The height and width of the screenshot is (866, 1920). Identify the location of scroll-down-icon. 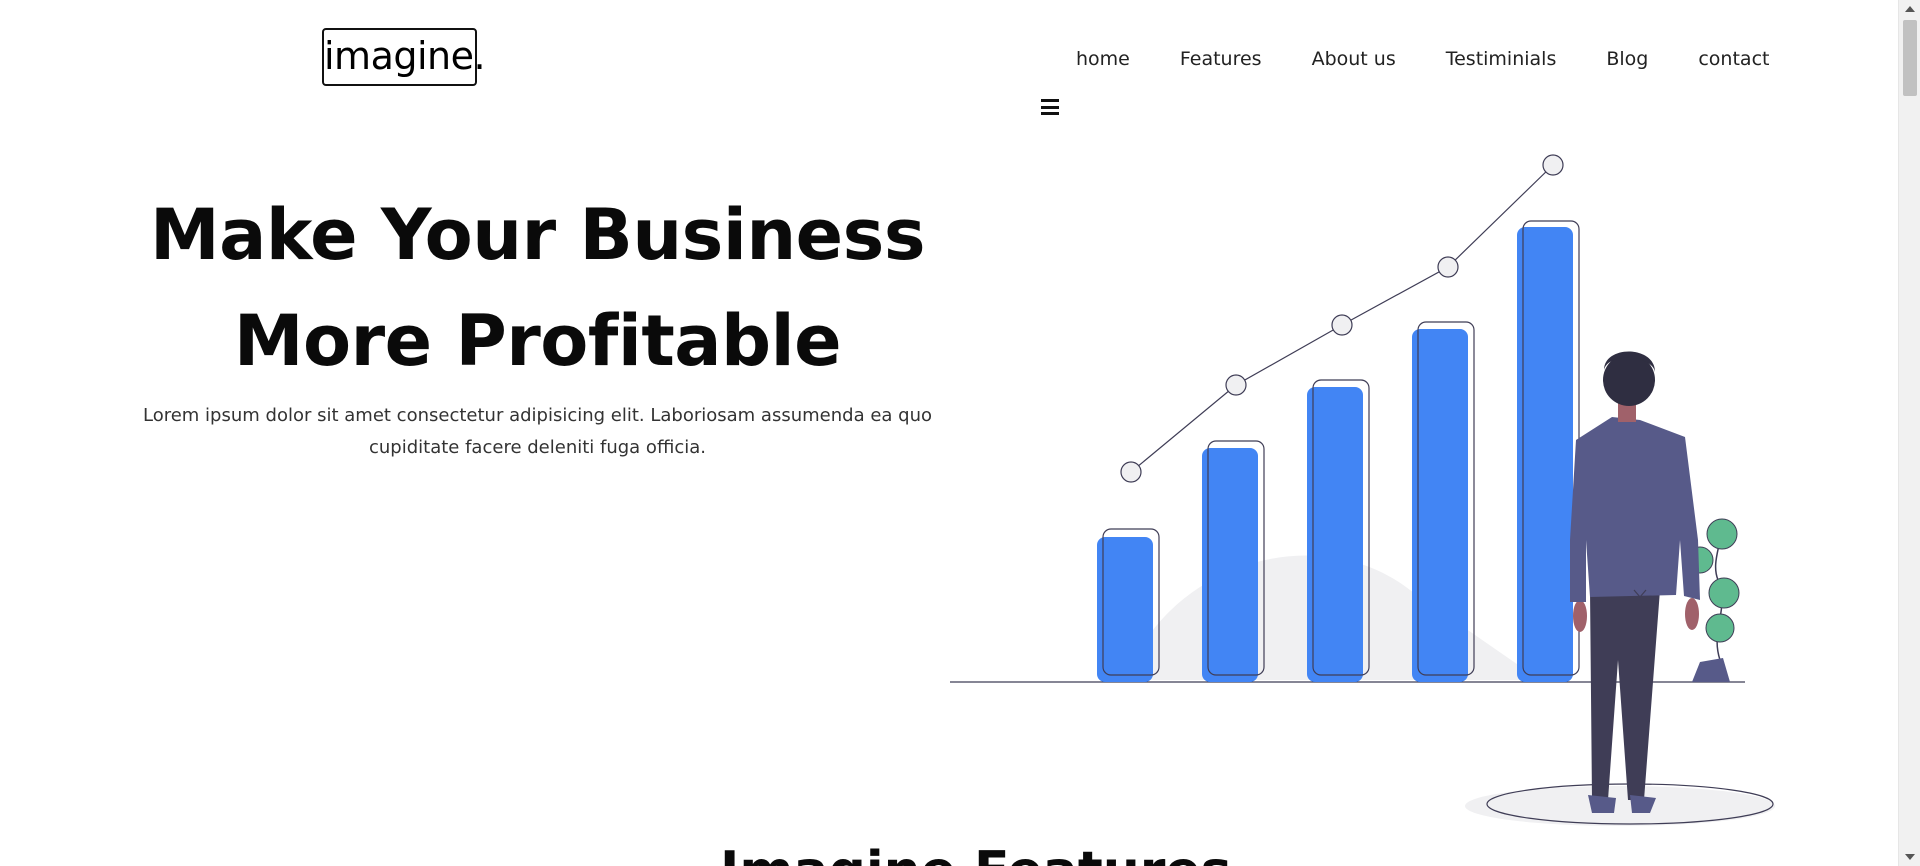
(1910, 857).